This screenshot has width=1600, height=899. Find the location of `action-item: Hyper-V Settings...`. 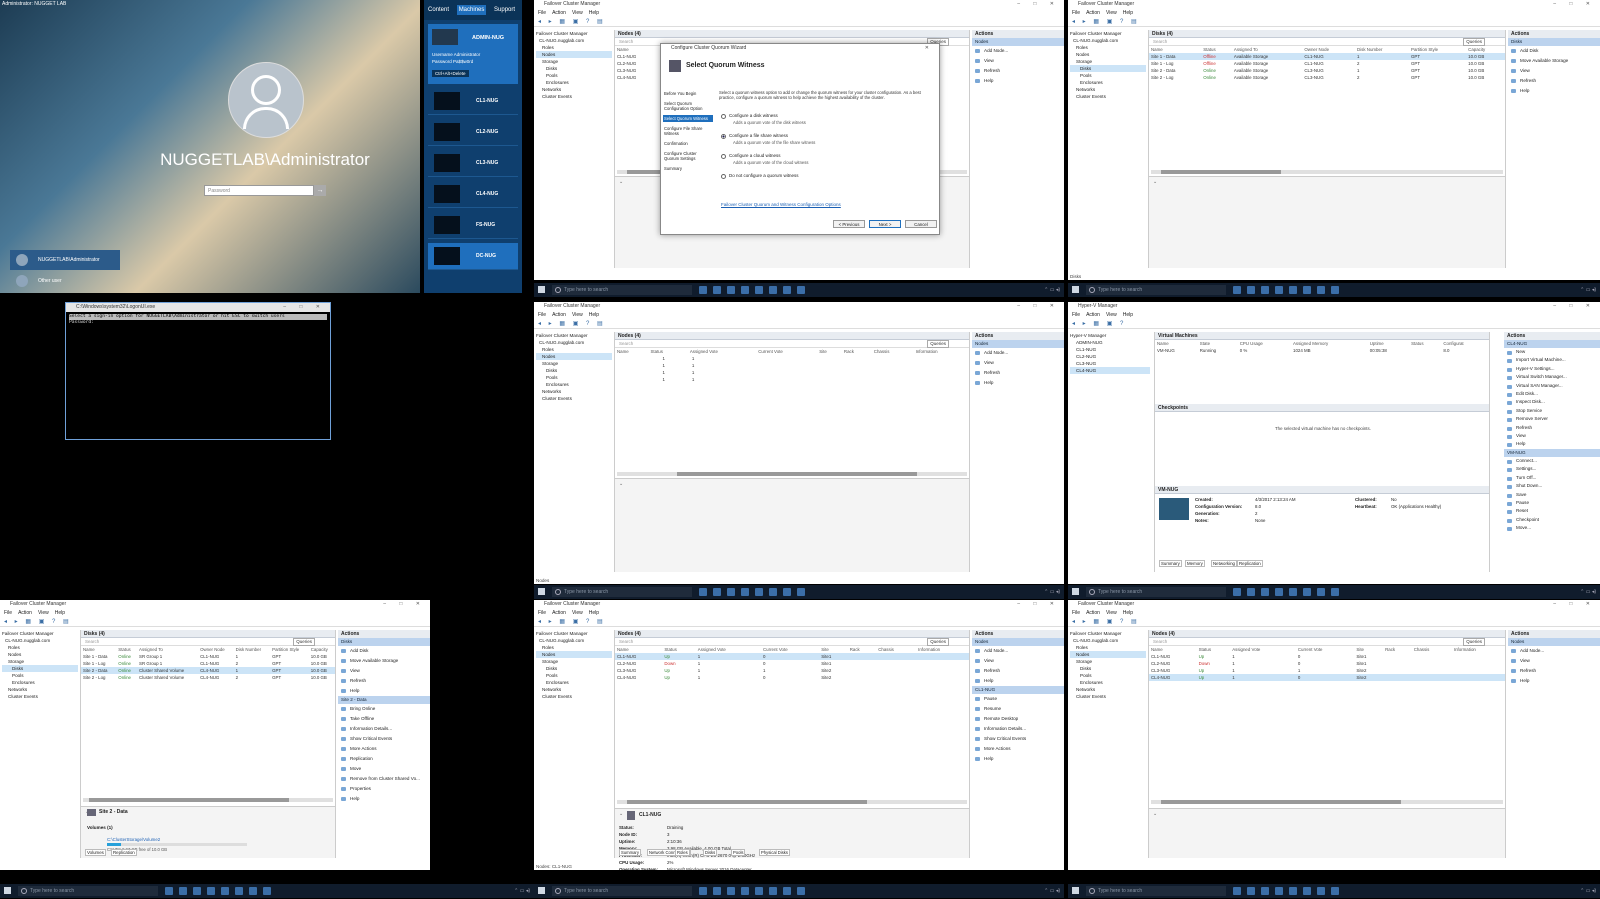

action-item: Hyper-V Settings... is located at coordinates (1552, 369).